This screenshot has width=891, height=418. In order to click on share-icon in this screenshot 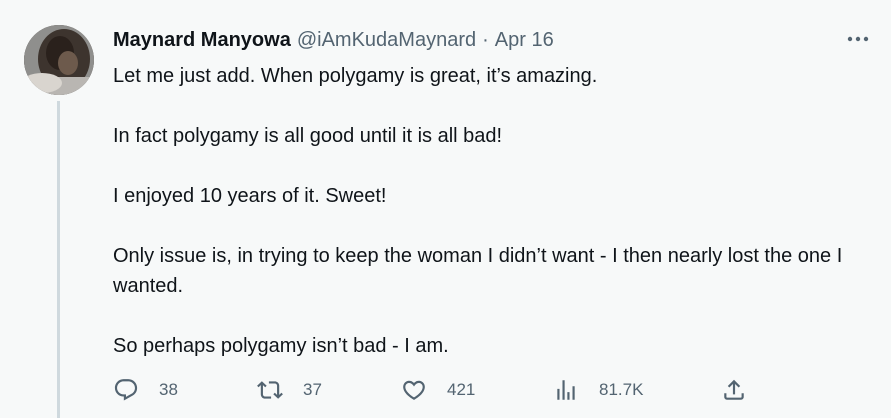, I will do `click(734, 389)`.